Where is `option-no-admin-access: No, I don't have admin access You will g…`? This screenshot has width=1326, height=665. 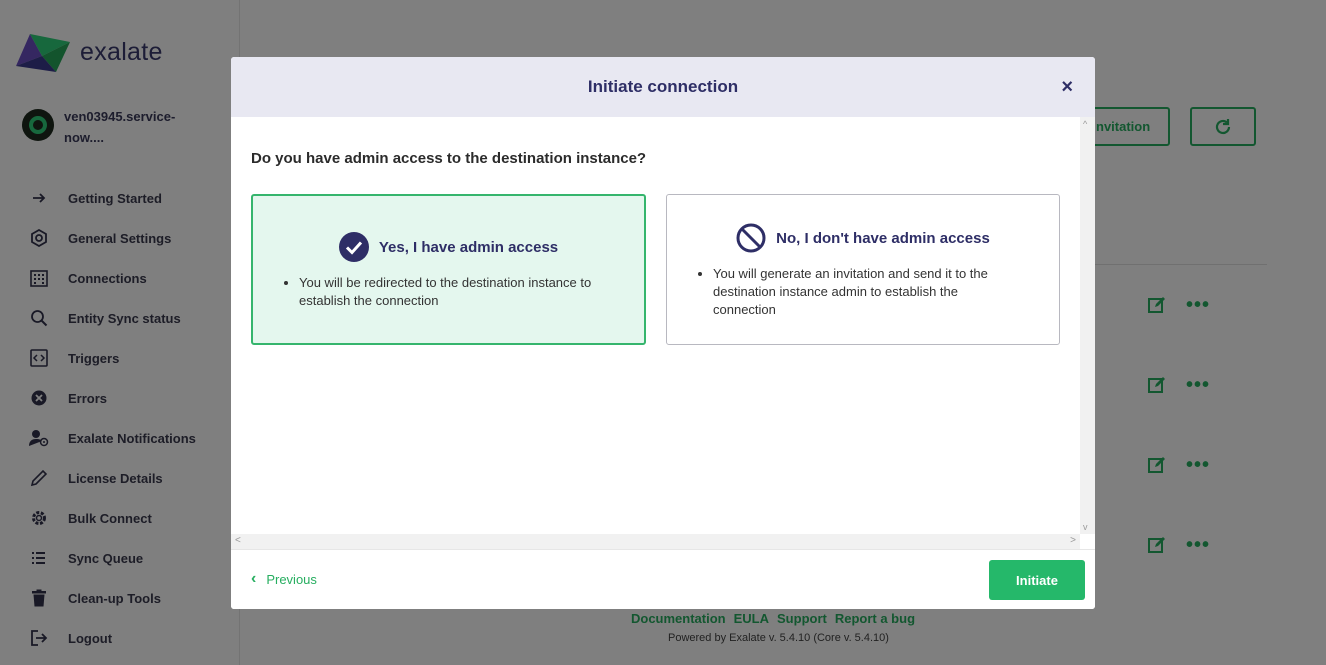 option-no-admin-access: No, I don't have admin access You will g… is located at coordinates (863, 269).